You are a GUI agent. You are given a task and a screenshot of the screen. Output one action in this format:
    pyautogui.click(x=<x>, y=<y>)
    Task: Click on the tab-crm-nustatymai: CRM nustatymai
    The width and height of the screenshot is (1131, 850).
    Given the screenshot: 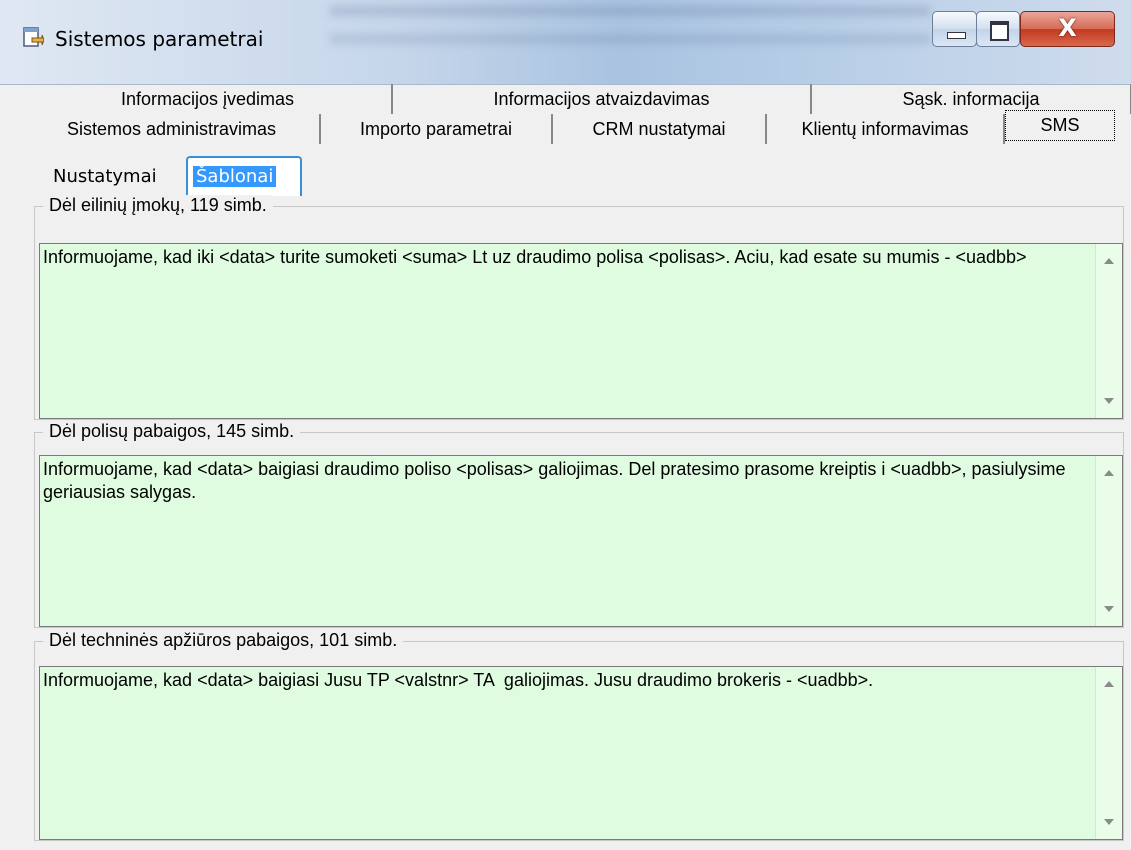 What is the action you would take?
    pyautogui.click(x=660, y=129)
    